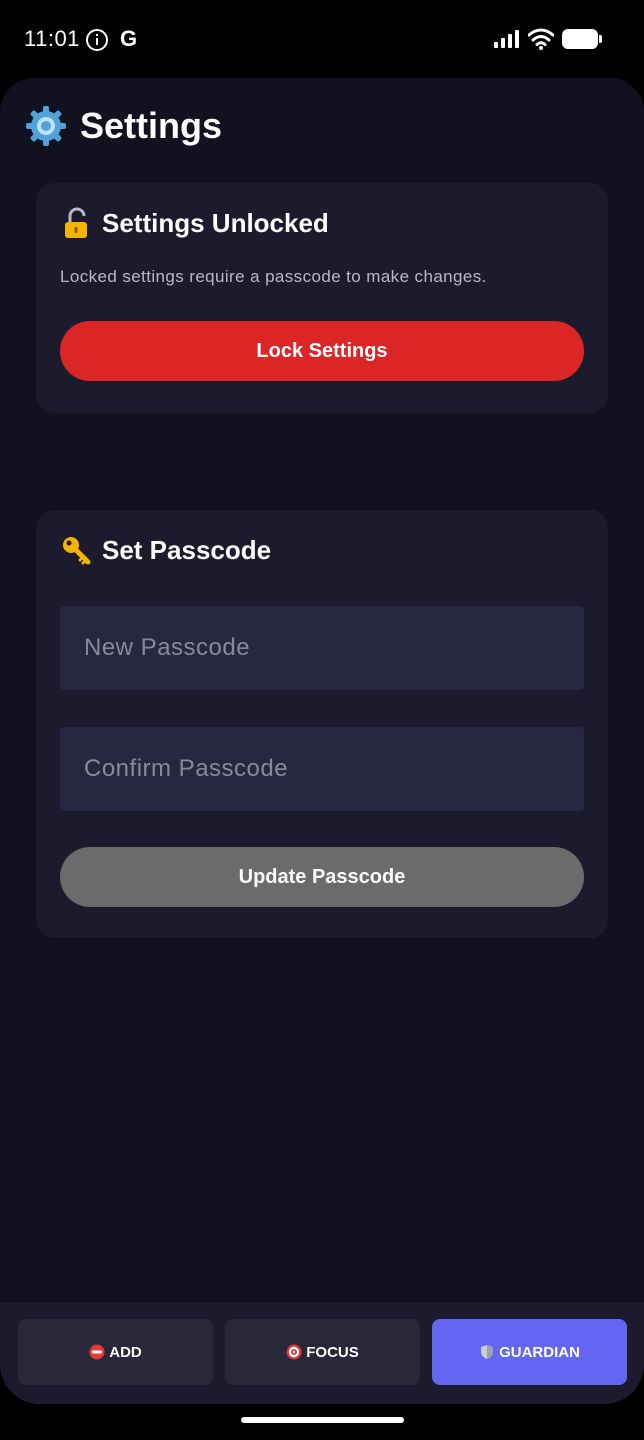 This screenshot has height=1440, width=644. What do you see at coordinates (506, 39) in the screenshot?
I see `signal-icon` at bounding box center [506, 39].